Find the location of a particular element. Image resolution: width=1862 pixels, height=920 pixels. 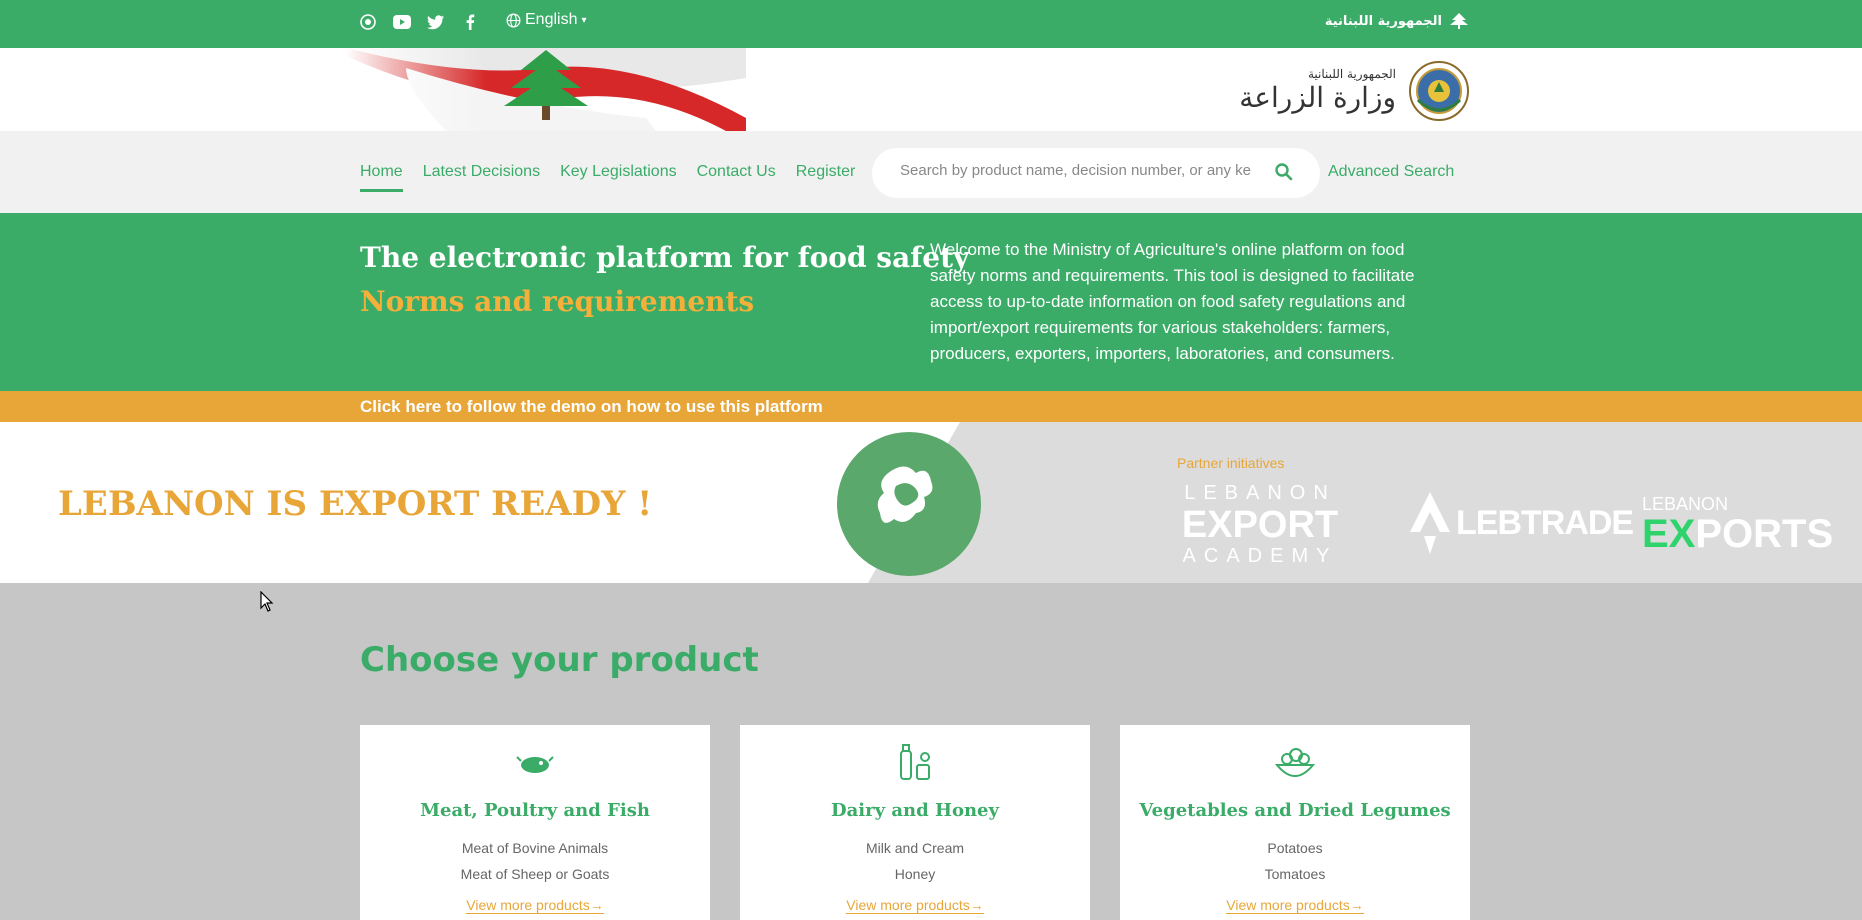

card-item: Tomatoes is located at coordinates (1295, 874).